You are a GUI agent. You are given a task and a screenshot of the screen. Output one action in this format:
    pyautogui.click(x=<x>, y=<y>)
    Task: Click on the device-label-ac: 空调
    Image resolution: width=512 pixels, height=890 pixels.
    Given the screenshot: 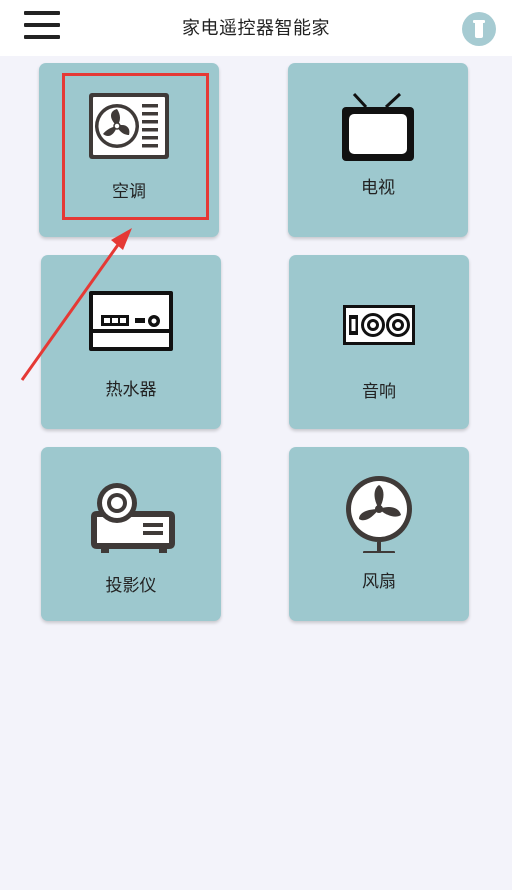 What is the action you would take?
    pyautogui.click(x=129, y=192)
    